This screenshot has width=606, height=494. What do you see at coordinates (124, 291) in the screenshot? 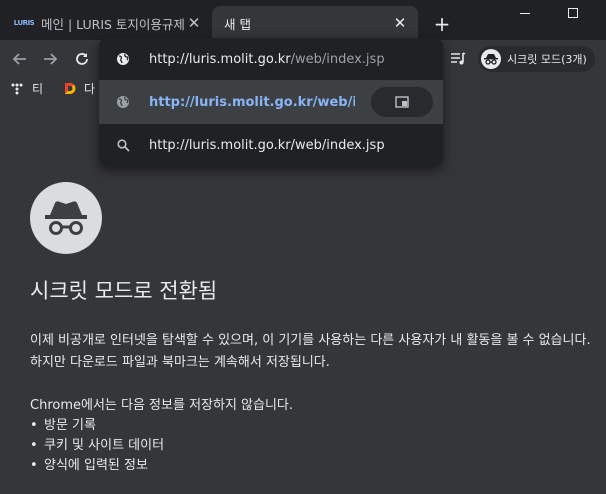
I see `page-heading: 시크릿 모드로 전환됨` at bounding box center [124, 291].